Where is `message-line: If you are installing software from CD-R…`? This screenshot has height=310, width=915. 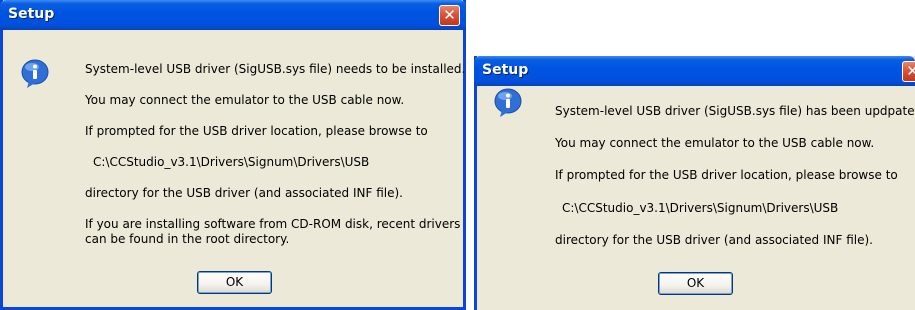
message-line: If you are installing software from CD-R… is located at coordinates (273, 224).